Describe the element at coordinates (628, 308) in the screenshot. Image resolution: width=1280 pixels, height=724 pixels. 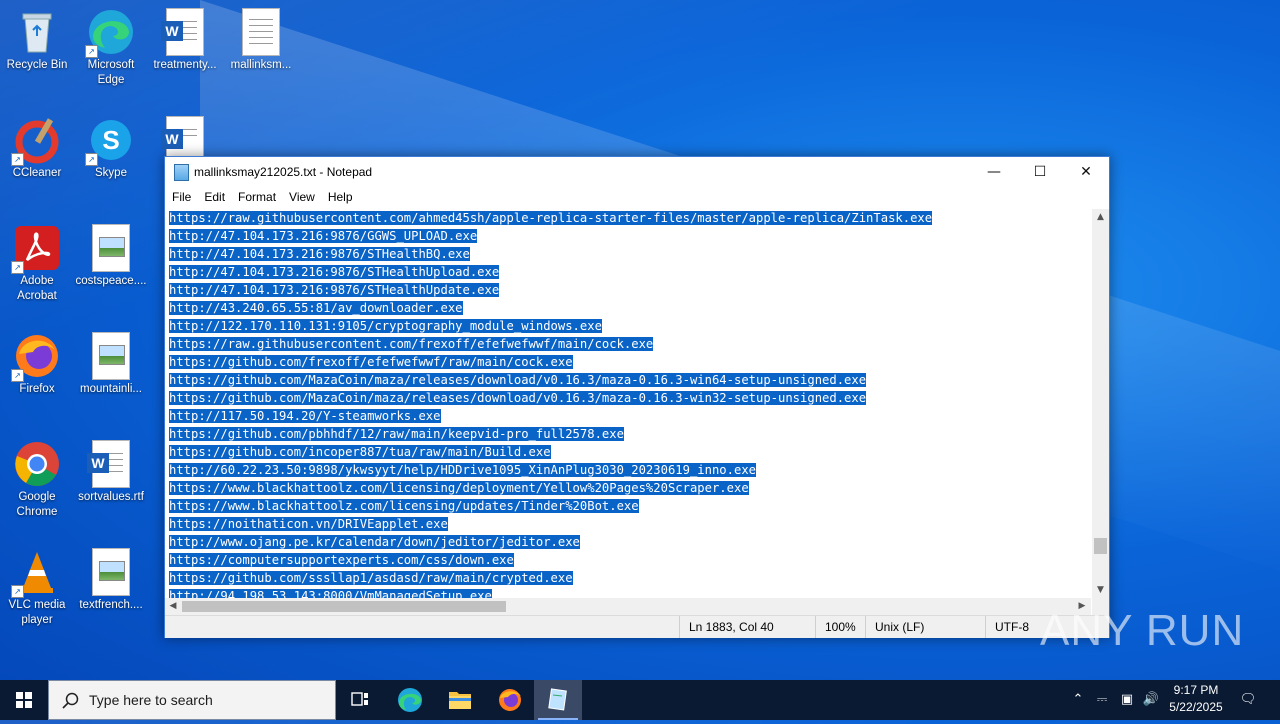
I see `text-line: http://43.240.65.55:81/av_downloader.exe` at that location.